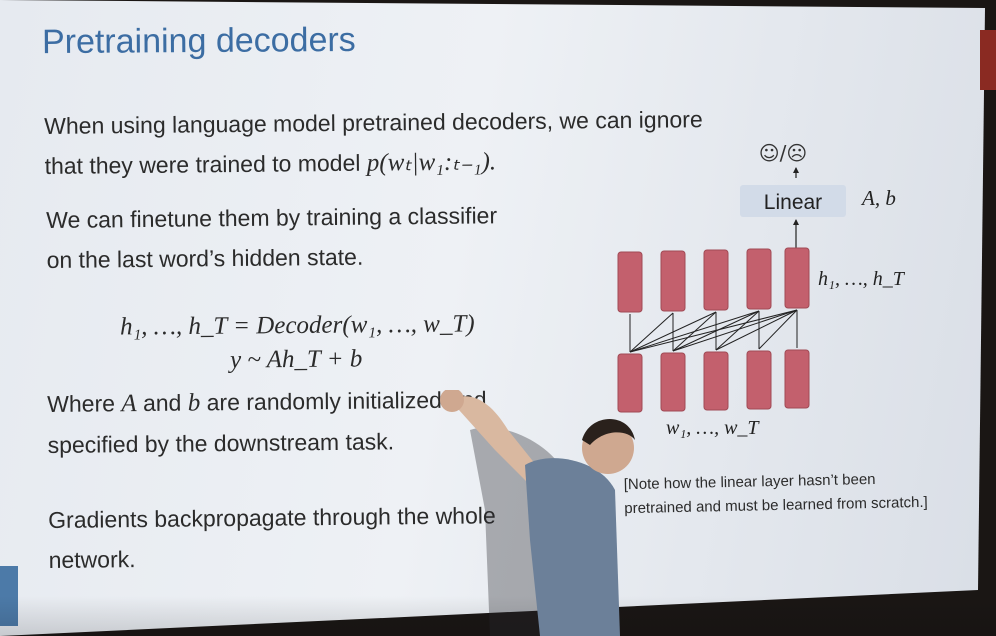 The width and height of the screenshot is (996, 636). I want to click on upper-layer-blocks, so click(713, 280).